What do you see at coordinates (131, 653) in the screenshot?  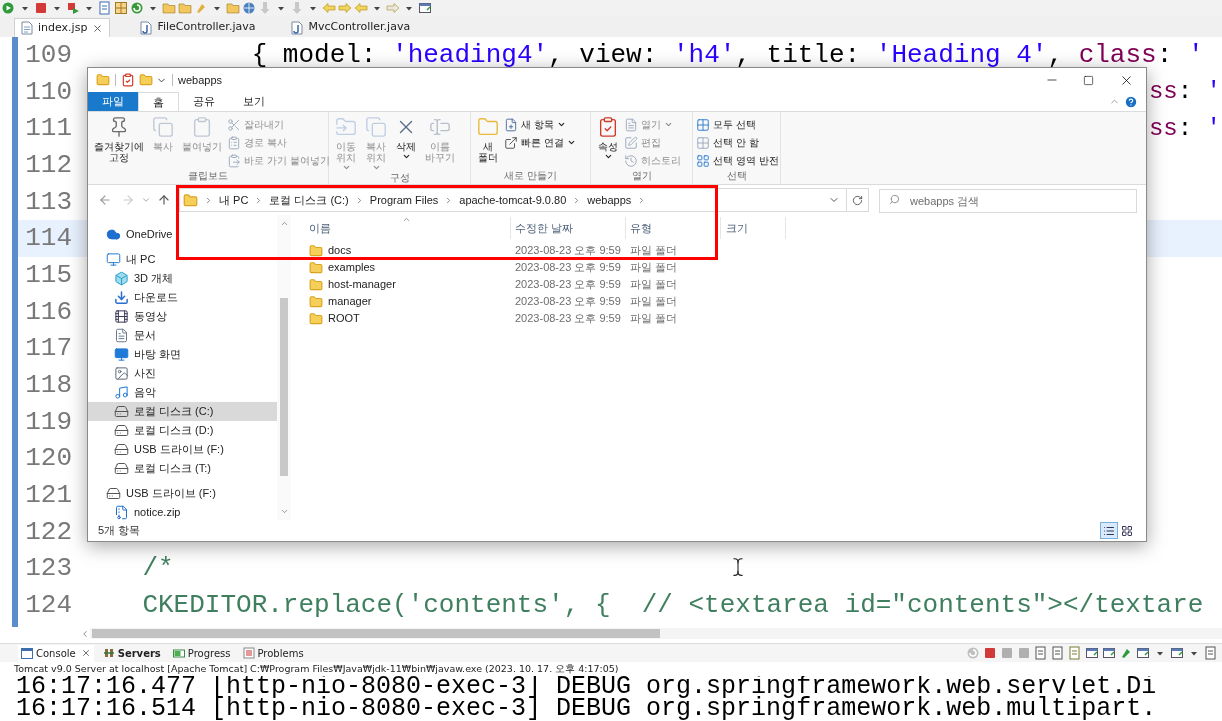 I see `view-tab: Servers` at bounding box center [131, 653].